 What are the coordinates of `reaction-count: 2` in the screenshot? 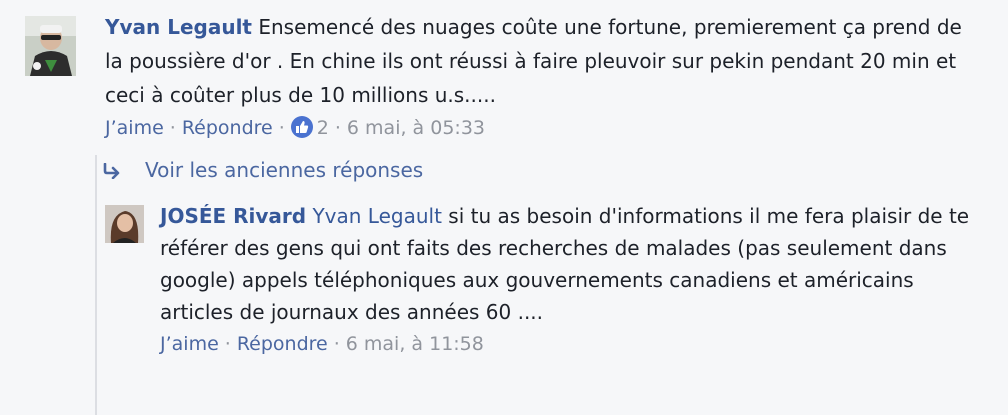 It's located at (323, 128).